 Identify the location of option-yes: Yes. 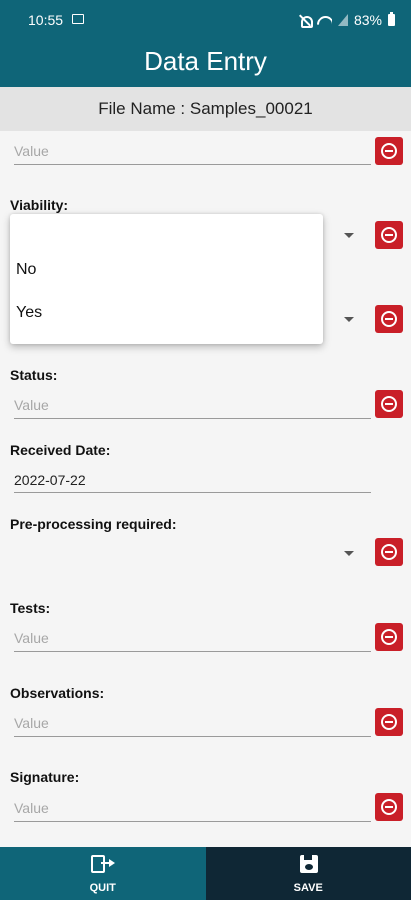
(29, 313).